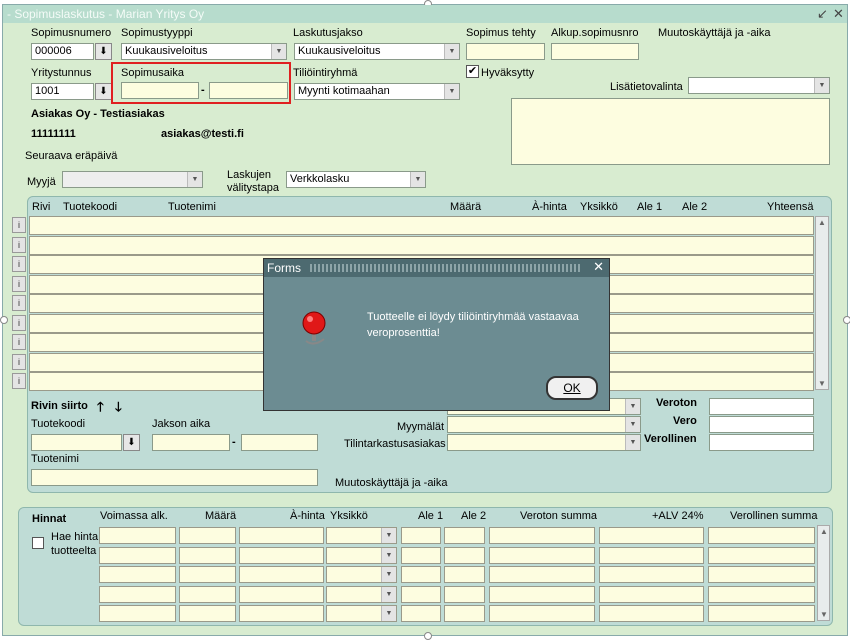 Image resolution: width=850 pixels, height=640 pixels. What do you see at coordinates (174, 477) in the screenshot?
I see `tuotenimi-field` at bounding box center [174, 477].